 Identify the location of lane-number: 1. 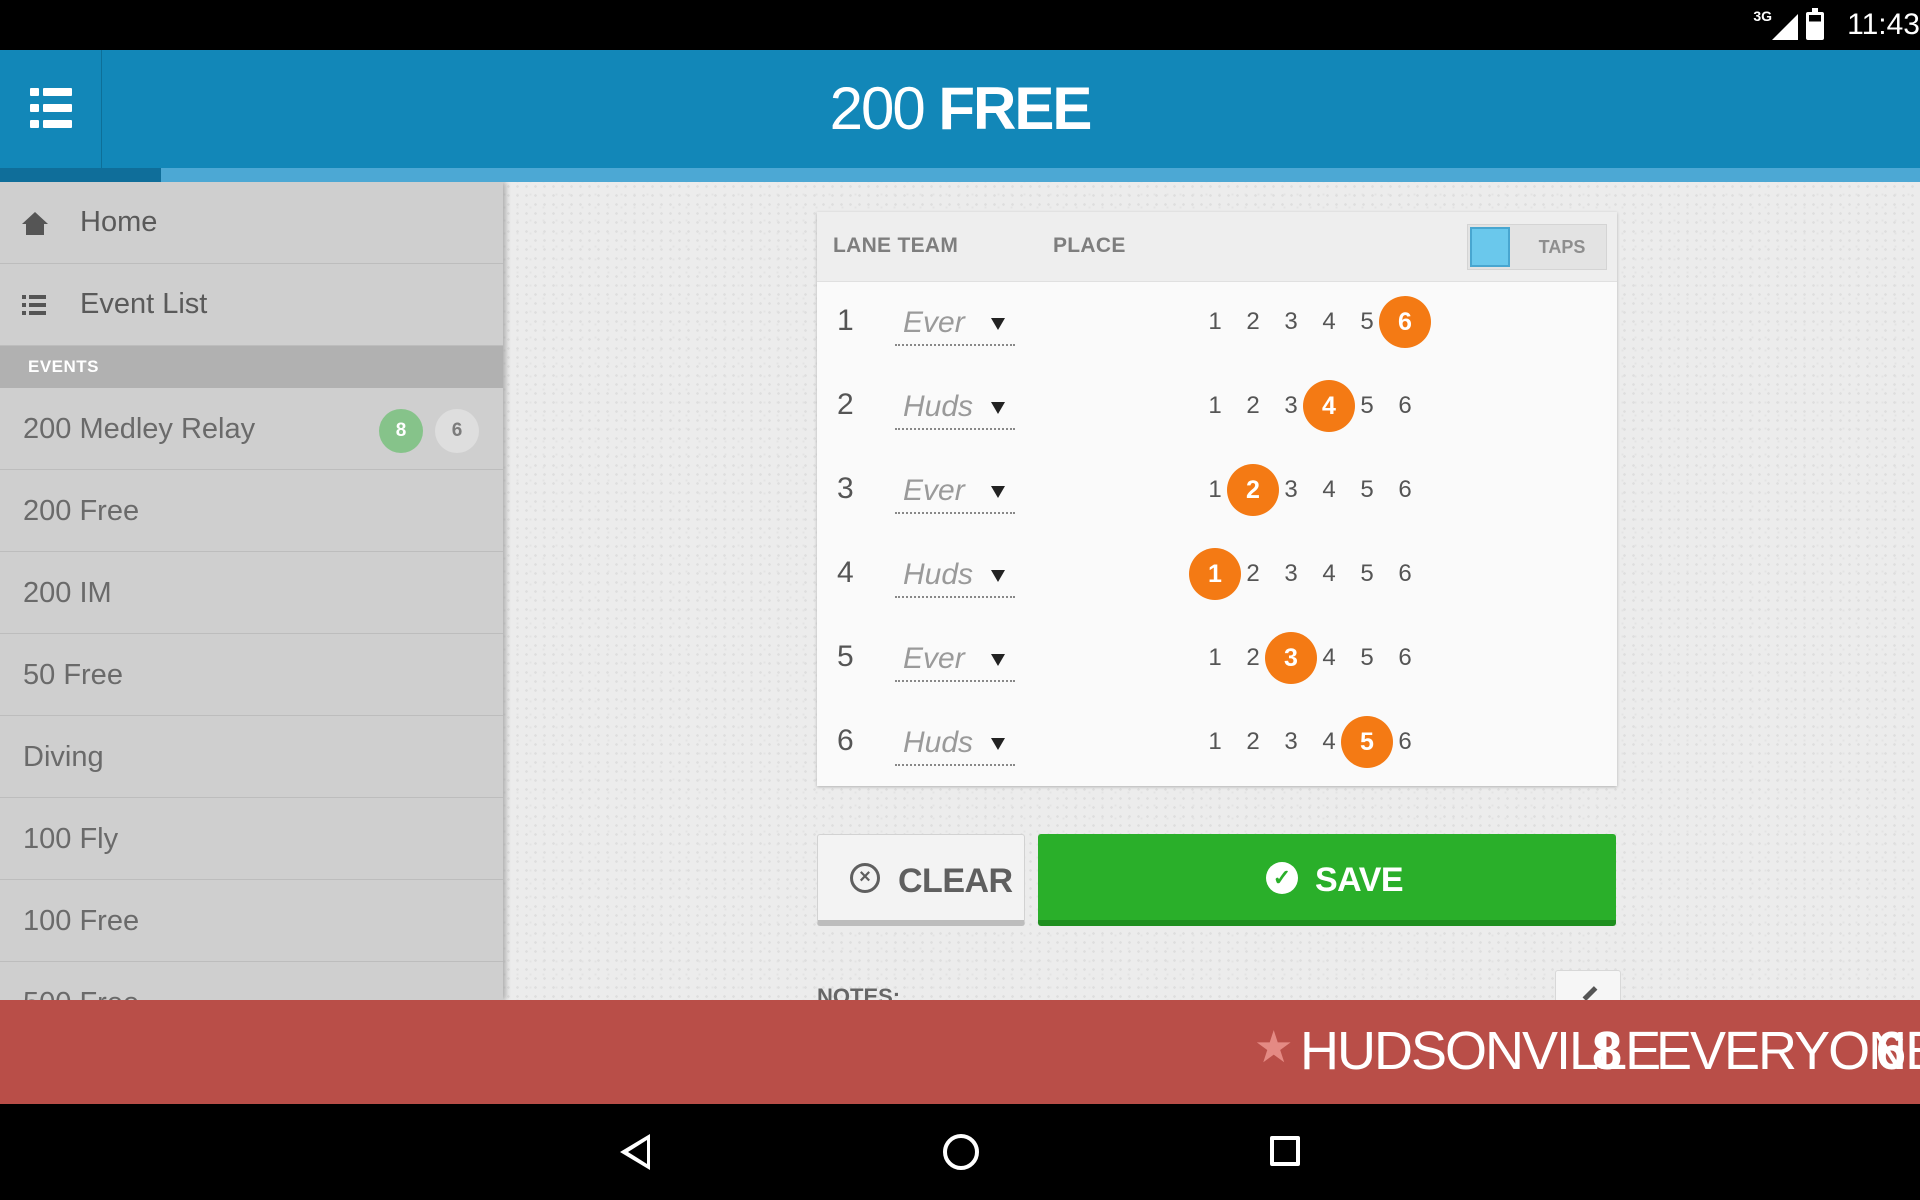
(845, 320).